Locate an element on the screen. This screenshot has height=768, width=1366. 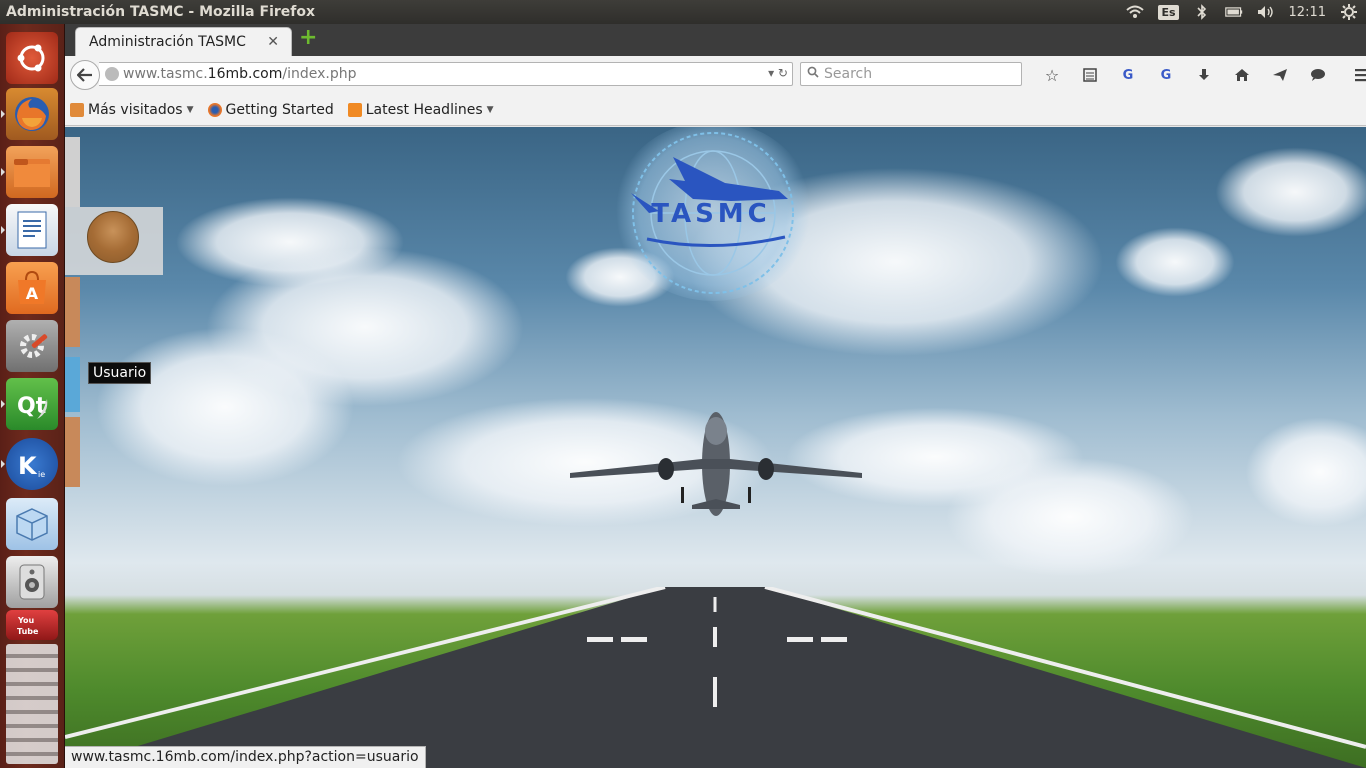
rss-feed-icon is located at coordinates (354, 109).